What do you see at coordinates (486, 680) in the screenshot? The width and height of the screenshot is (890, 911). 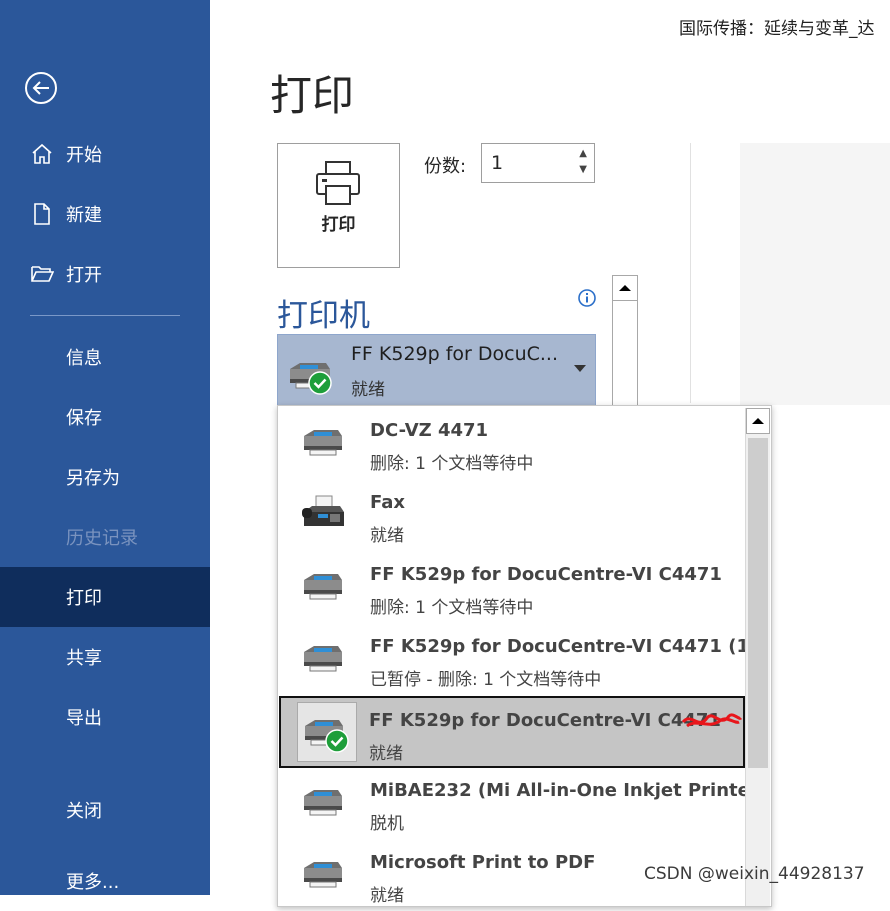 I see `printer-option-status: 已暂停 - 删除: 1 个文档等待中` at bounding box center [486, 680].